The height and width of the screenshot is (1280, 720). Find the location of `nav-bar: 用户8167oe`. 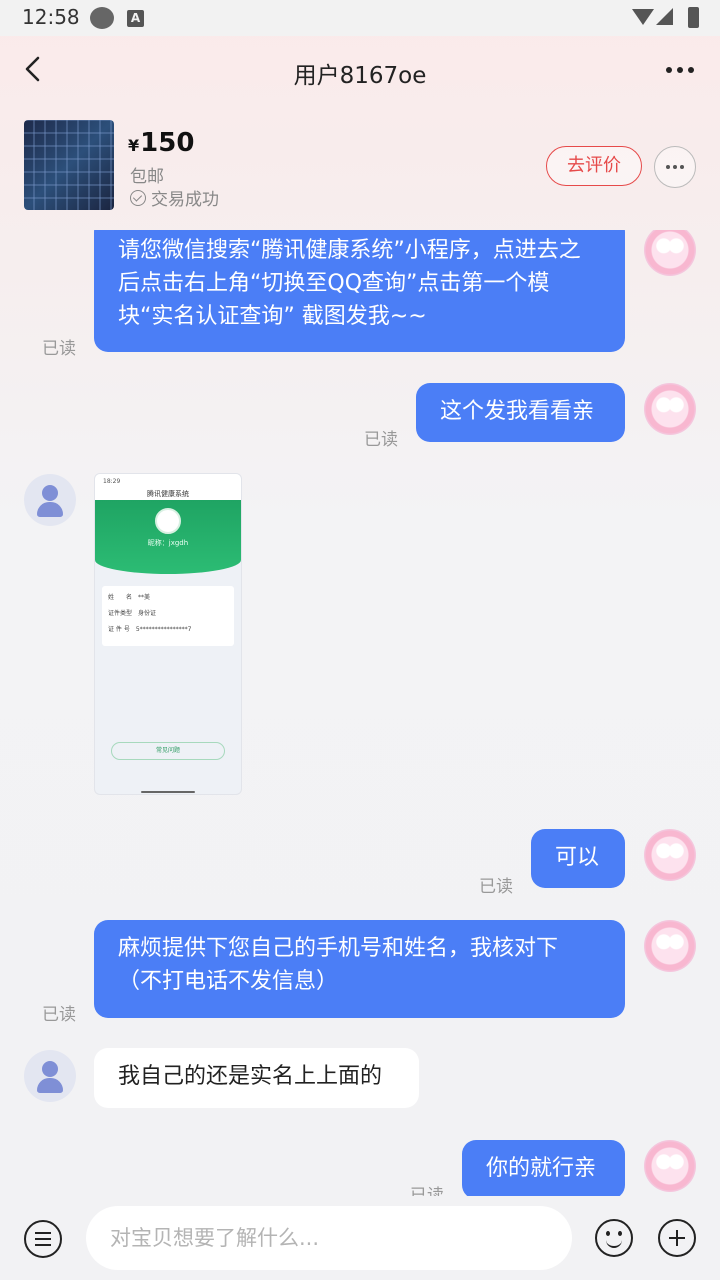

nav-bar: 用户8167oe is located at coordinates (360, 71).